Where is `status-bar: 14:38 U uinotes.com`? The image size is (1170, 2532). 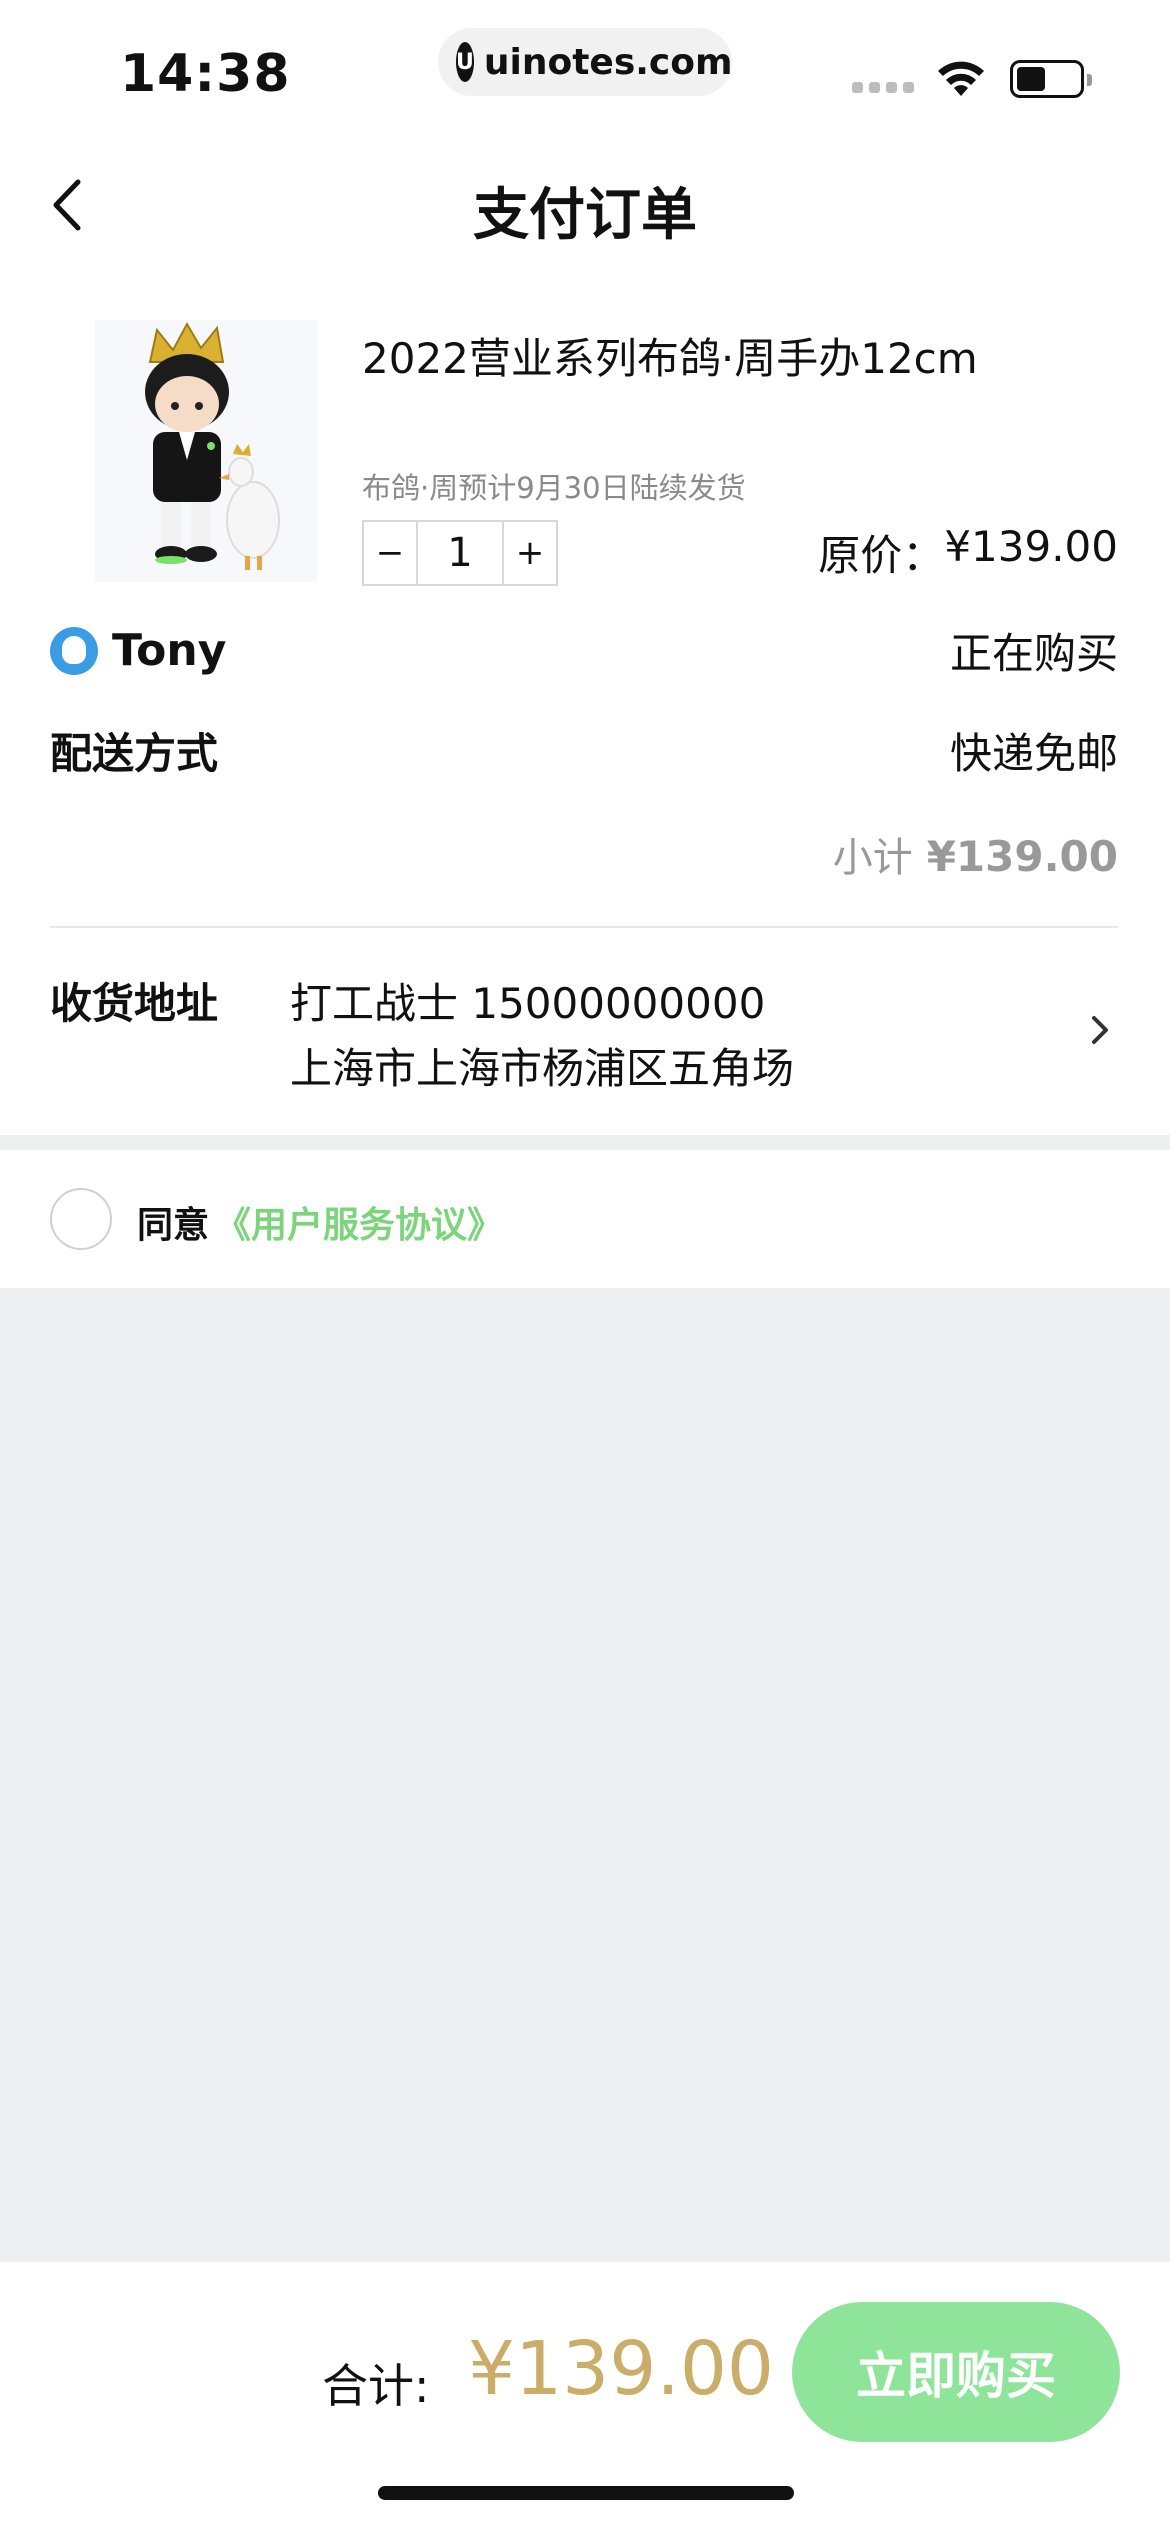 status-bar: 14:38 U uinotes.com is located at coordinates (585, 65).